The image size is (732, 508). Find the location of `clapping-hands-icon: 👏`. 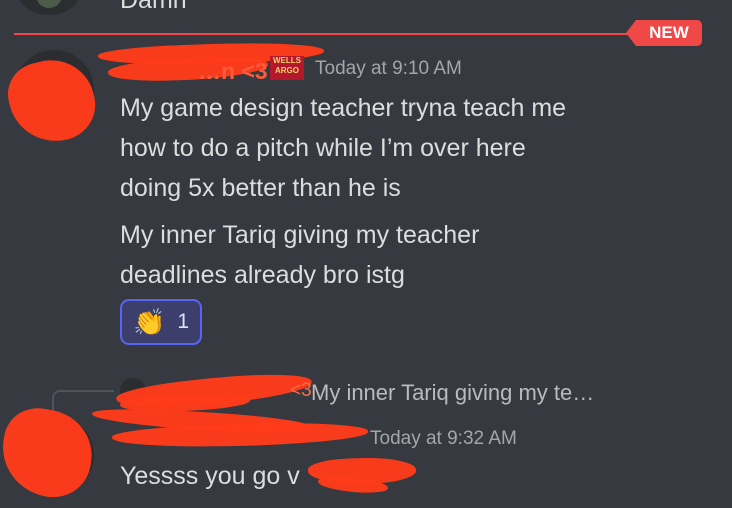

clapping-hands-icon: 👏 is located at coordinates (149, 322).